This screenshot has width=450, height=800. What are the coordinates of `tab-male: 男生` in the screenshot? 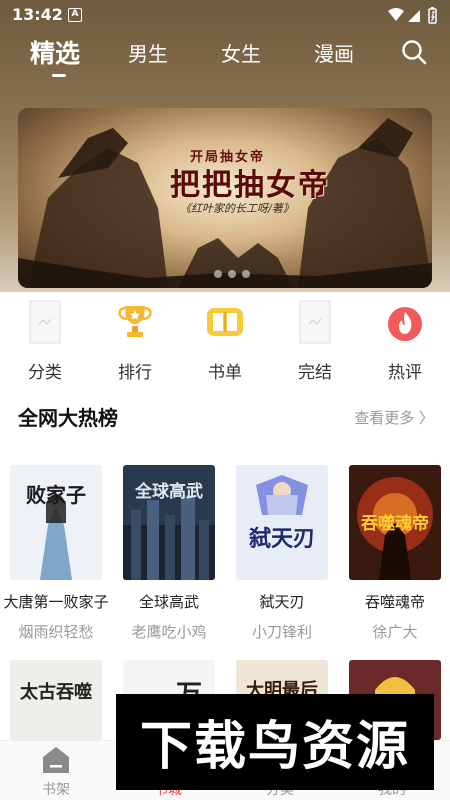 It's located at (148, 52).